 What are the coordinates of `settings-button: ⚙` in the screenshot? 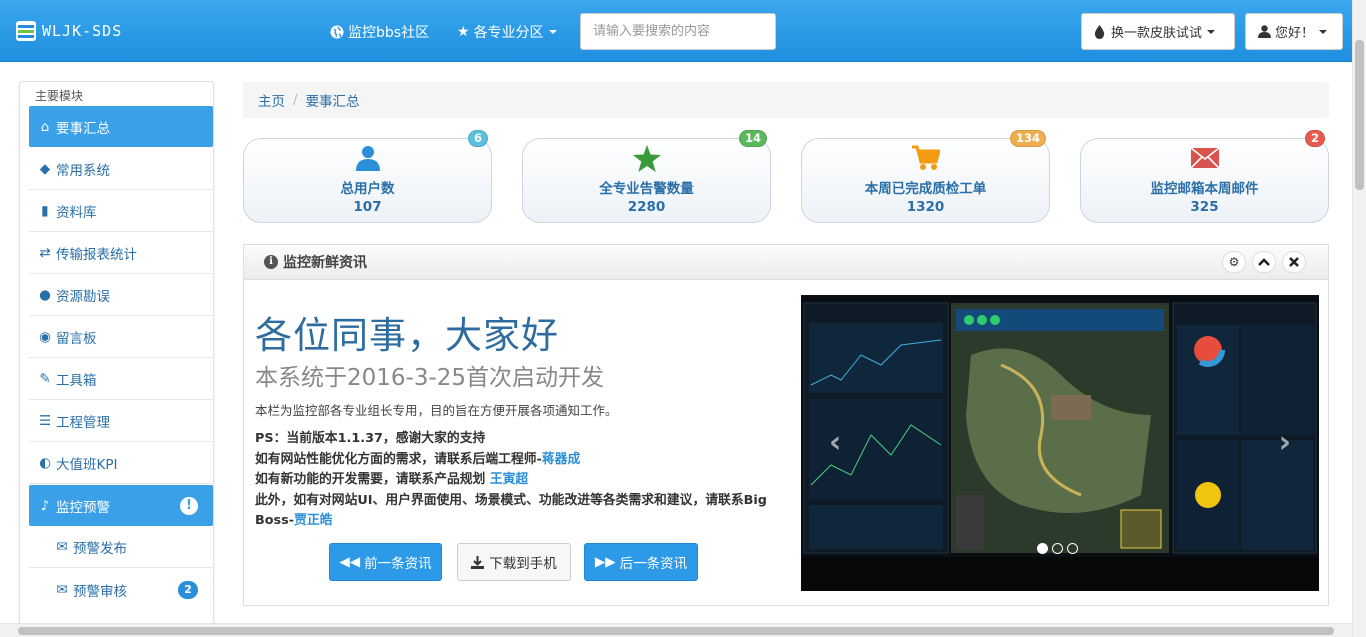 It's located at (1234, 262).